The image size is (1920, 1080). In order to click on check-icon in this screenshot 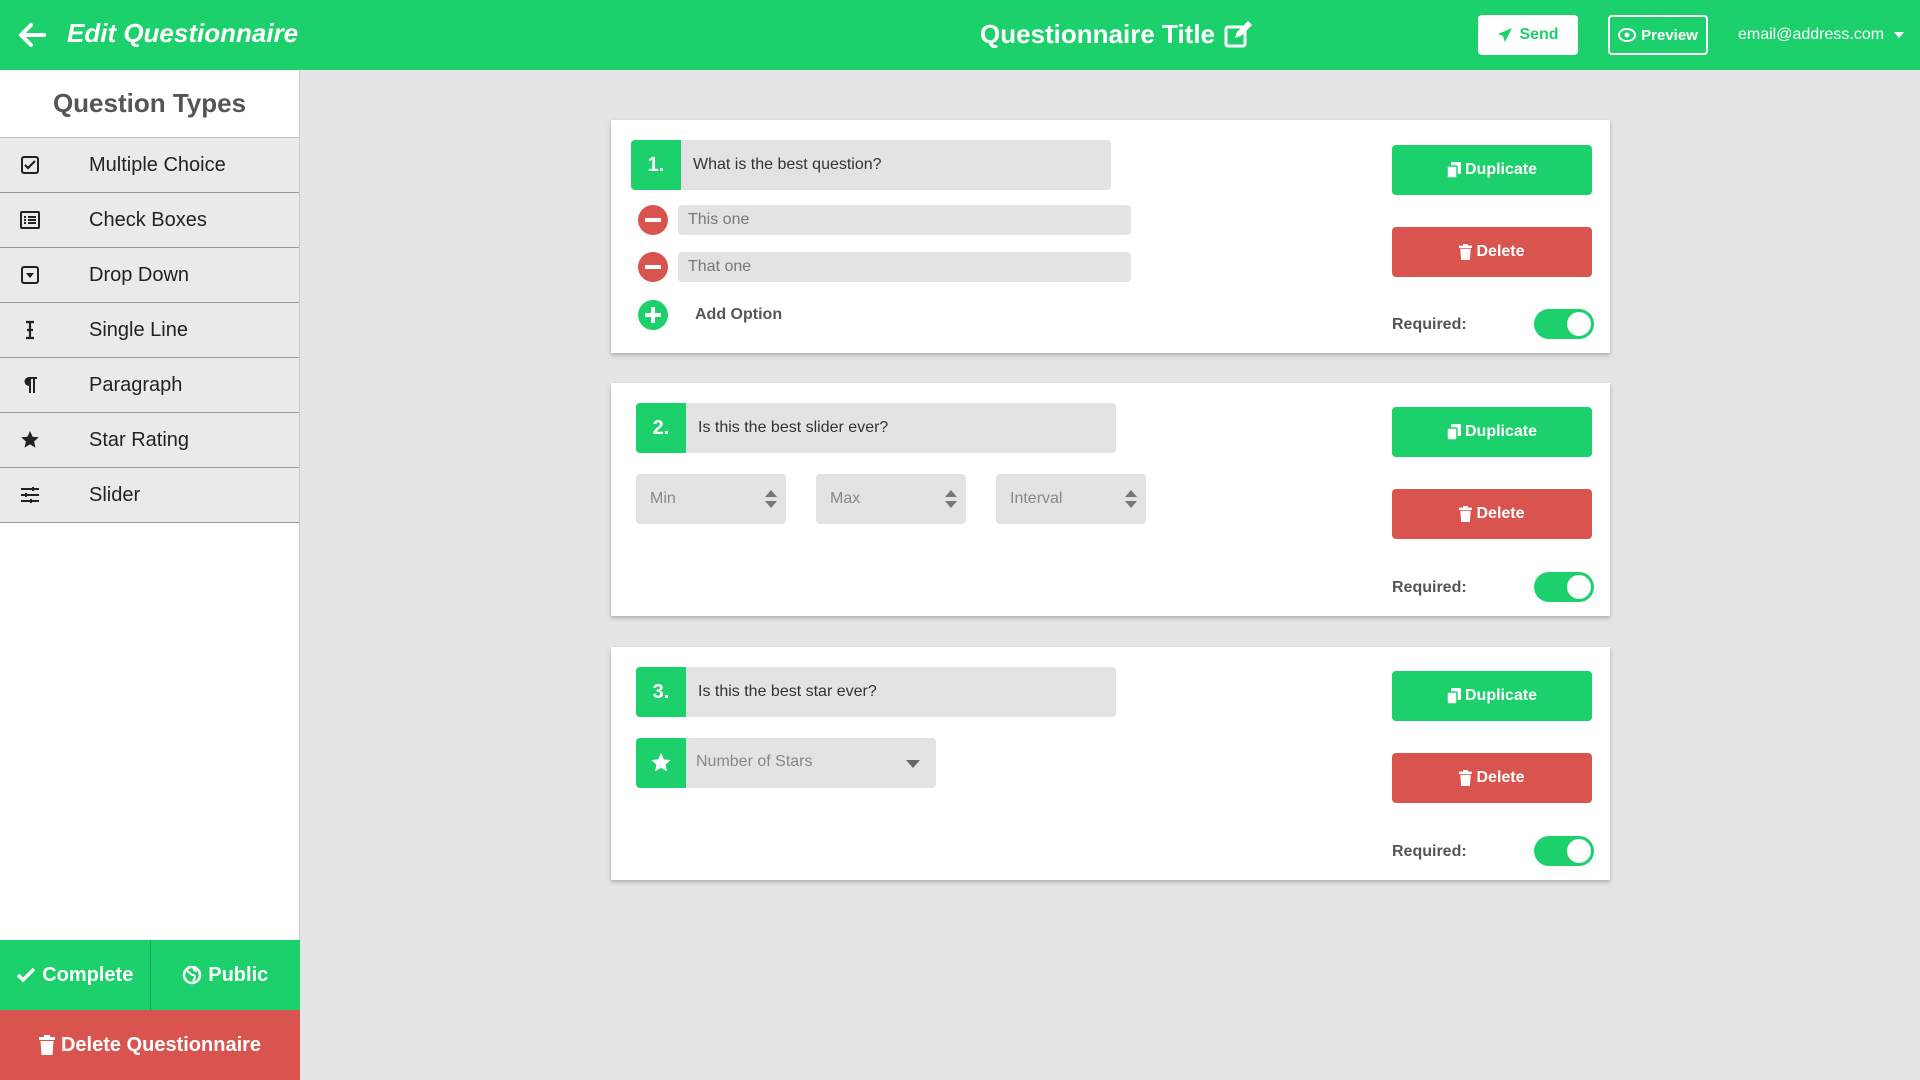, I will do `click(26, 975)`.